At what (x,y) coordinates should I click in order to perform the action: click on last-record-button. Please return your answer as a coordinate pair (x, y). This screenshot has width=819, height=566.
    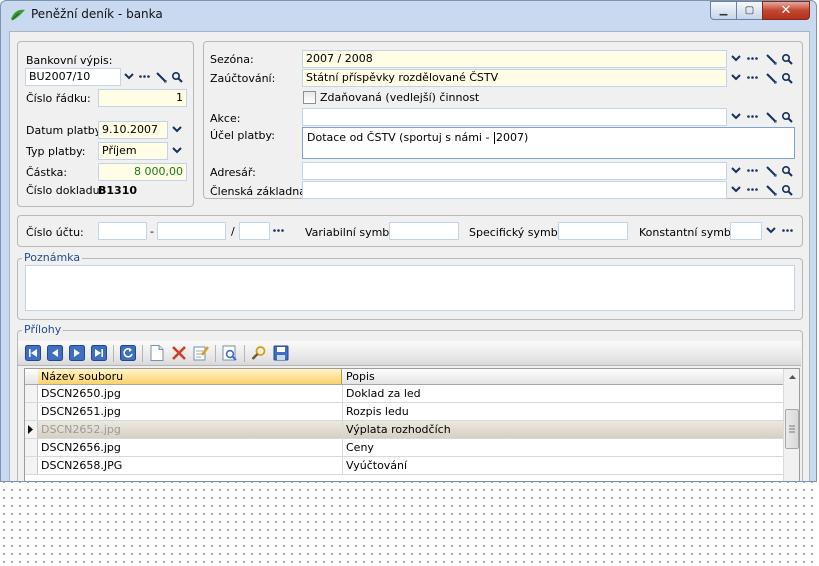
    Looking at the image, I should click on (99, 353).